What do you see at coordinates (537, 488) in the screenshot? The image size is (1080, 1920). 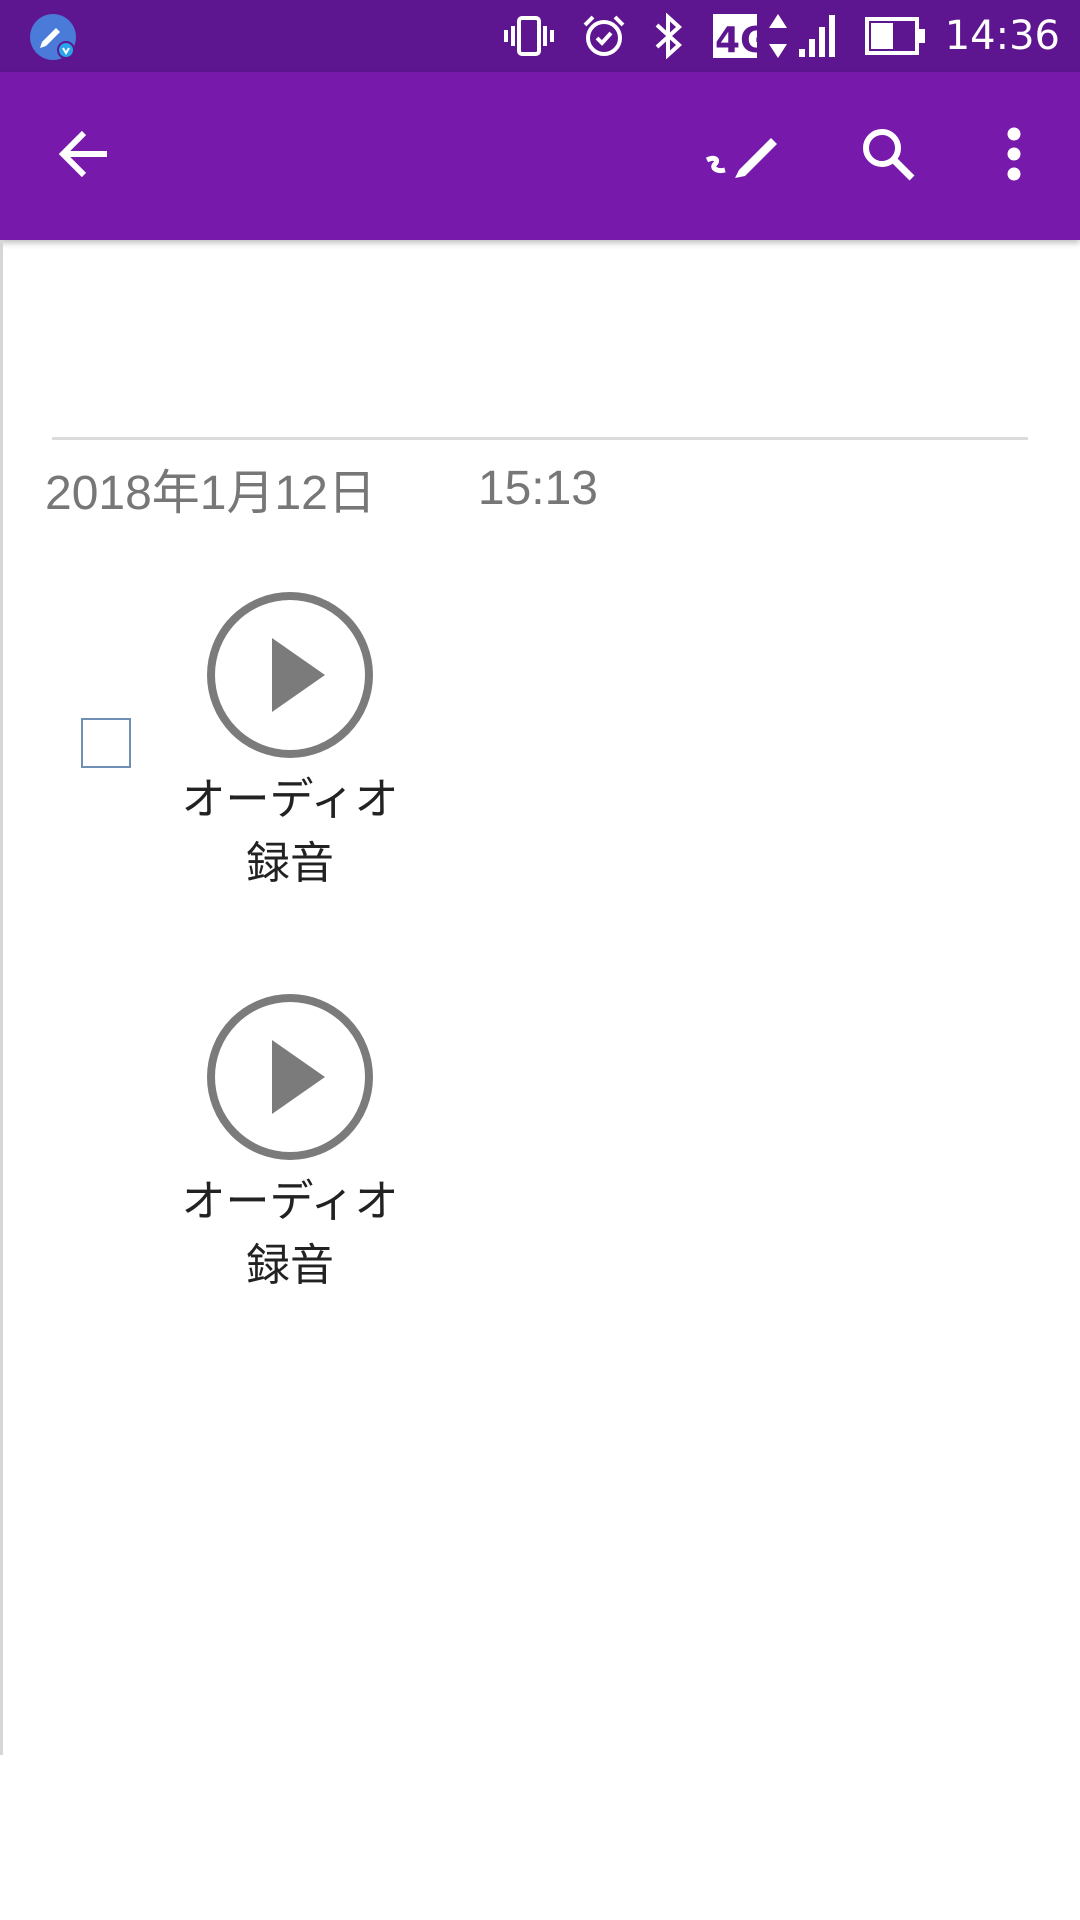 I see `note-time: 15:13` at bounding box center [537, 488].